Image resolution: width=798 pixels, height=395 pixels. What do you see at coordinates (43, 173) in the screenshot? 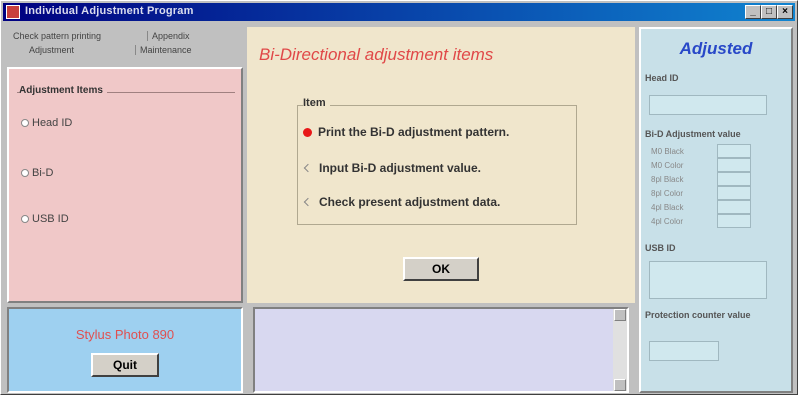
I see `radio-bi-d-label: Bi-D` at bounding box center [43, 173].